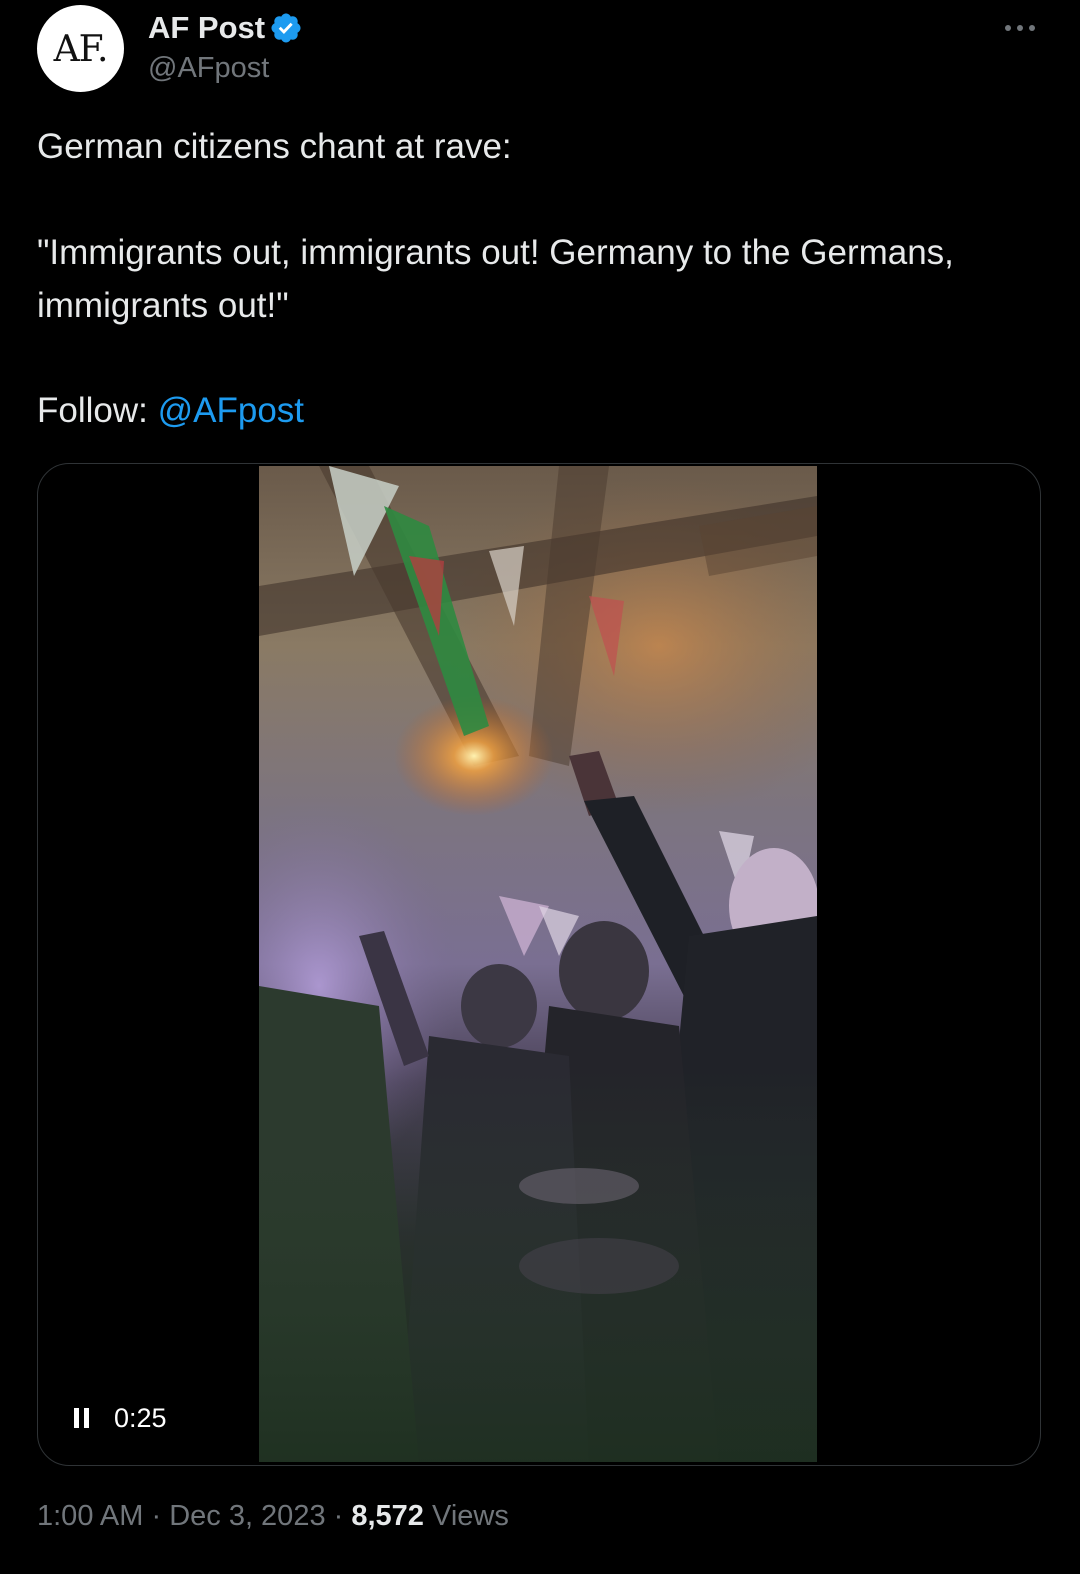 Image resolution: width=1080 pixels, height=1574 pixels. I want to click on views-label: Views, so click(466, 1516).